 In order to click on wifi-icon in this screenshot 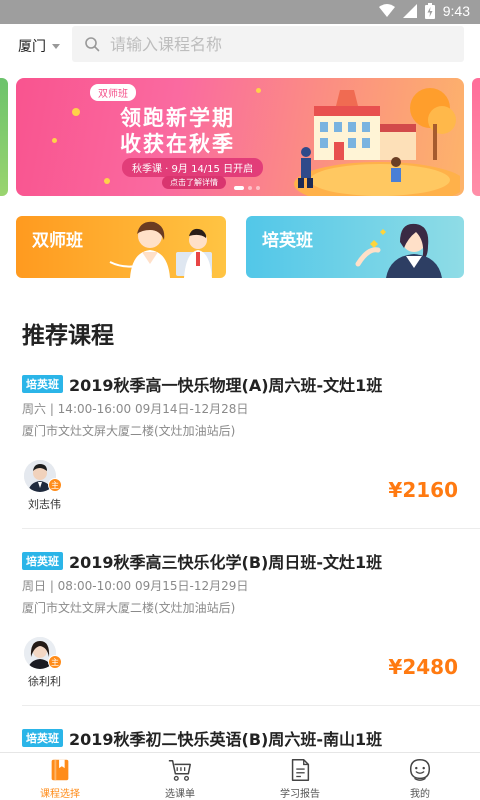, I will do `click(386, 10)`.